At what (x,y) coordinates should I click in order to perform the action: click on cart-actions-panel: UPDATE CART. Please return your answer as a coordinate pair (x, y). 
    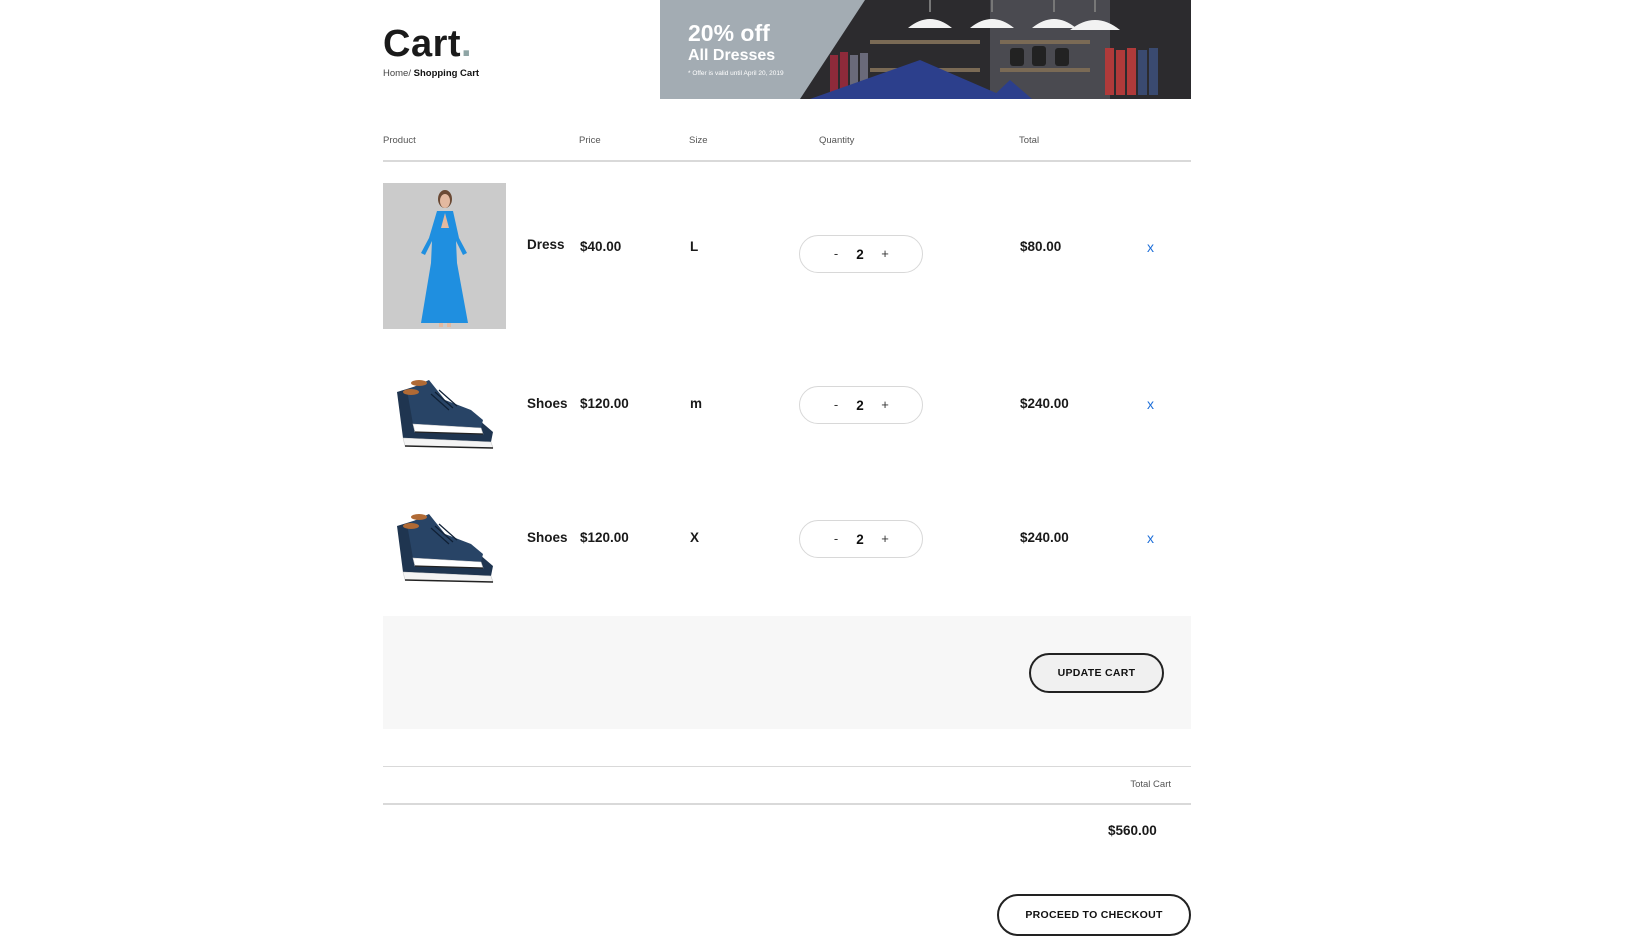
    Looking at the image, I should click on (787, 672).